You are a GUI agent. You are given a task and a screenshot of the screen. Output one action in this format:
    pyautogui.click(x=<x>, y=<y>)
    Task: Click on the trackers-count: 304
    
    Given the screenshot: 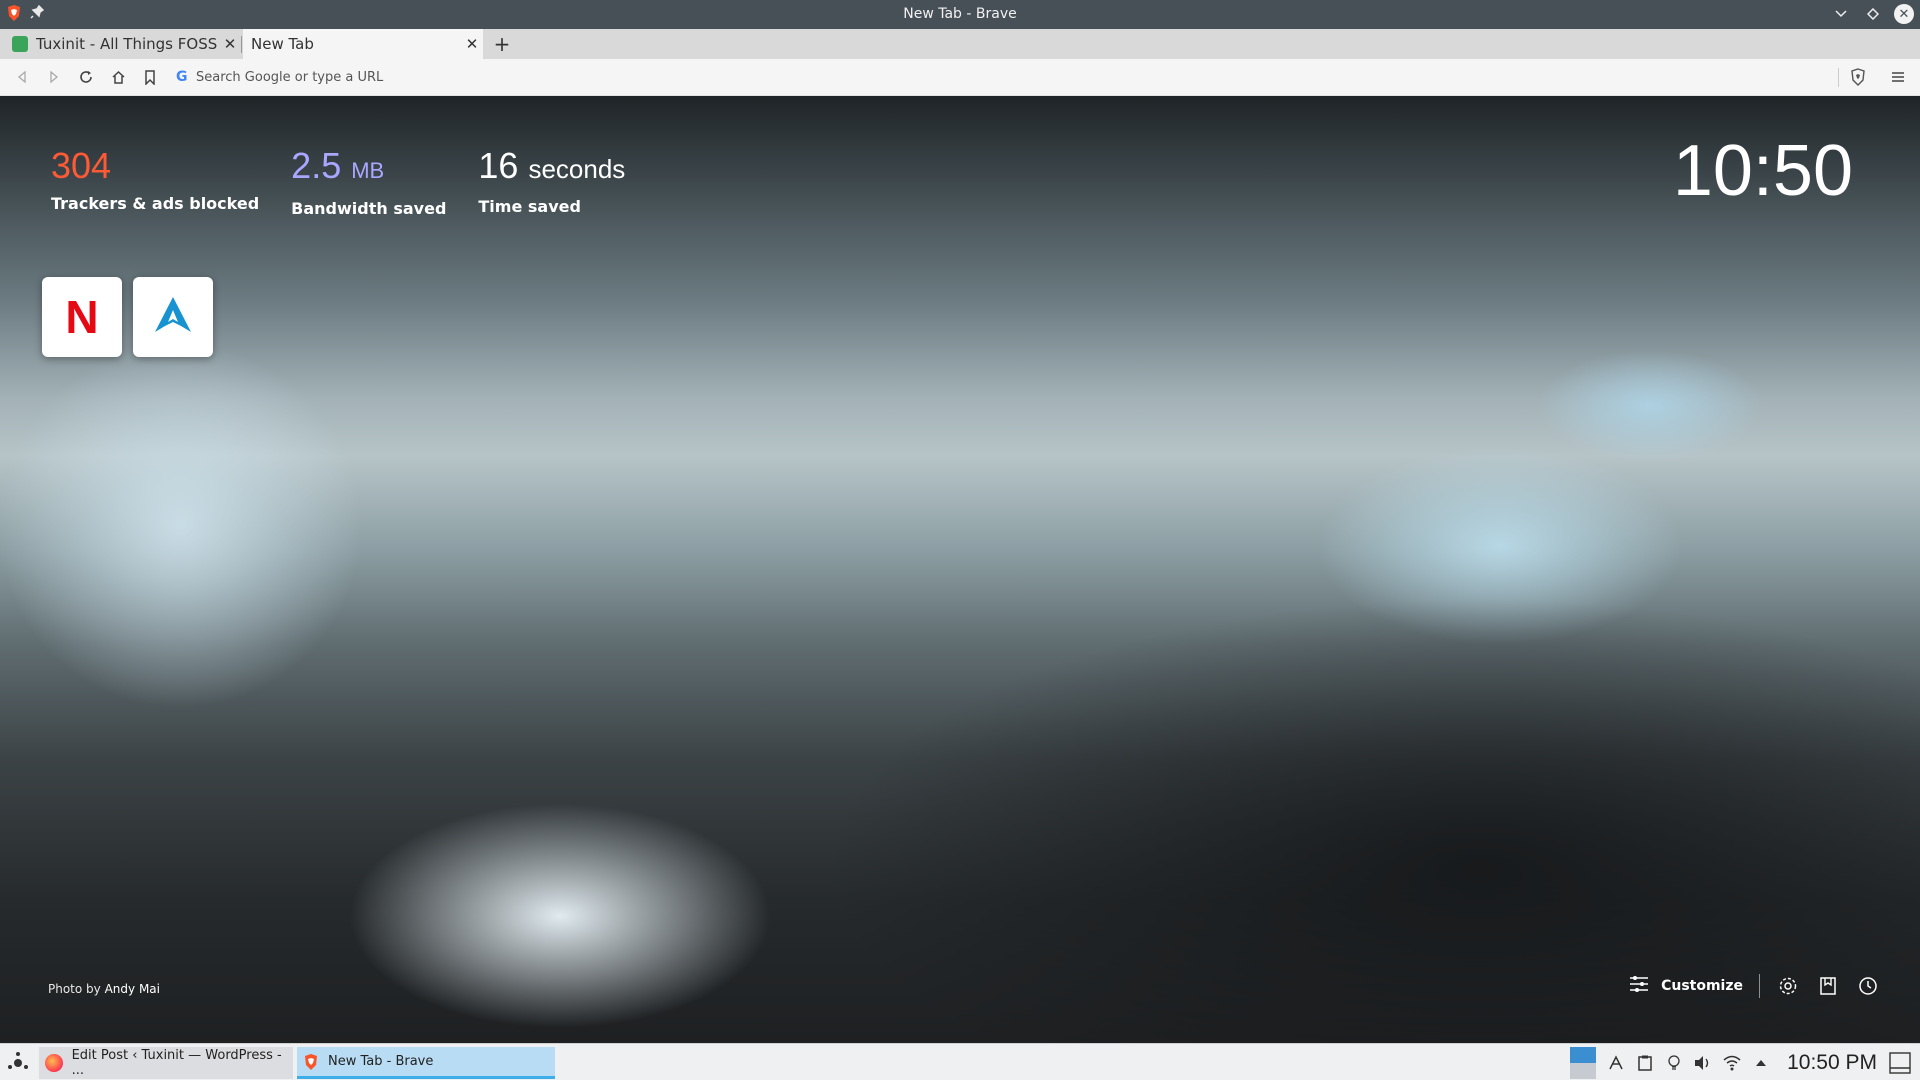 What is the action you would take?
    pyautogui.click(x=81, y=165)
    